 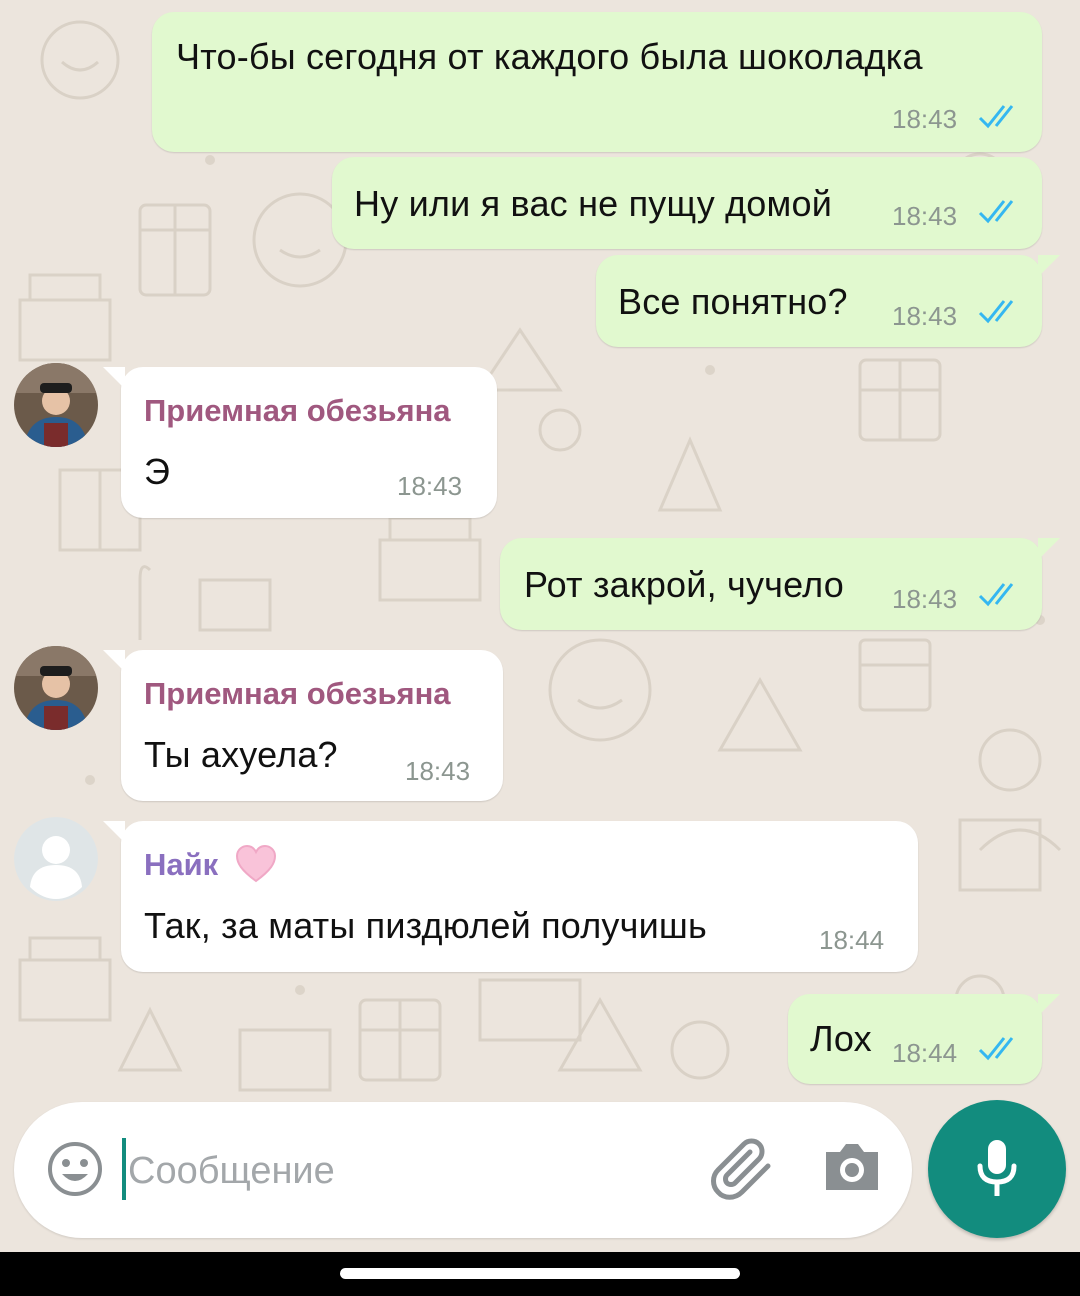 What do you see at coordinates (593, 203) in the screenshot?
I see `message-text: Ну или я вас не пущу домой` at bounding box center [593, 203].